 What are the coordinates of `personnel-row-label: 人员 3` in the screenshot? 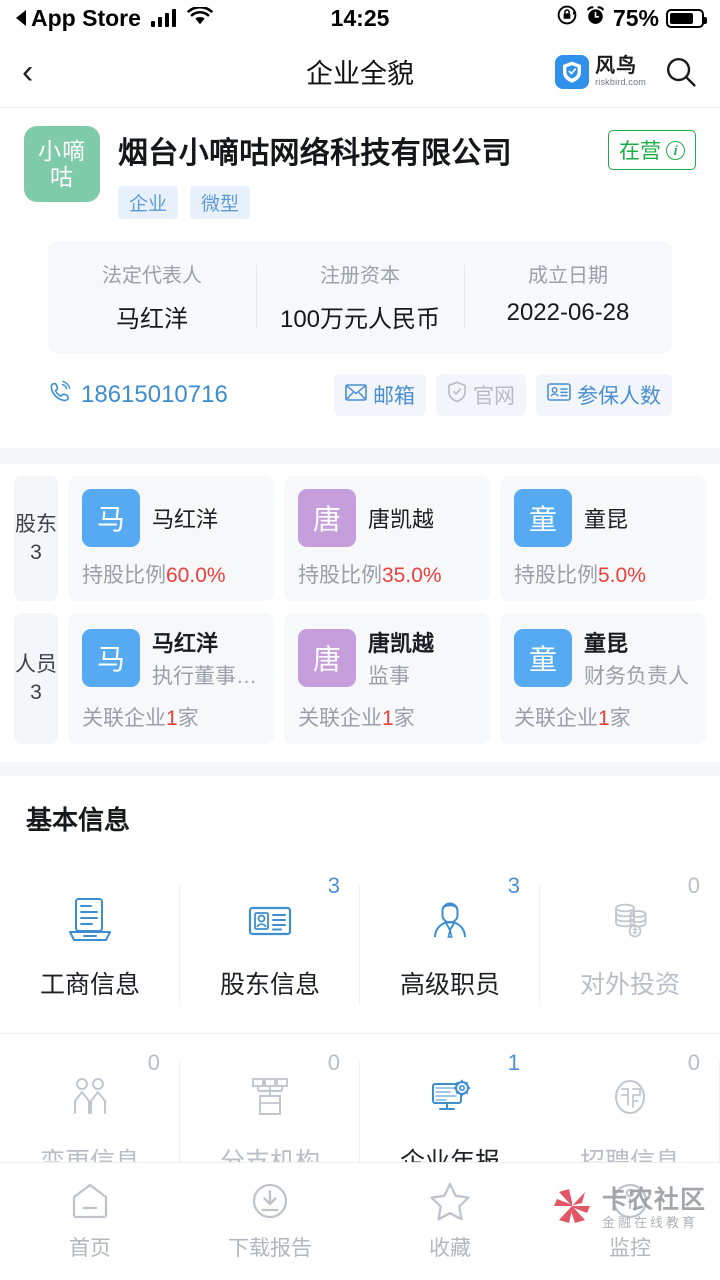 It's located at (36, 678).